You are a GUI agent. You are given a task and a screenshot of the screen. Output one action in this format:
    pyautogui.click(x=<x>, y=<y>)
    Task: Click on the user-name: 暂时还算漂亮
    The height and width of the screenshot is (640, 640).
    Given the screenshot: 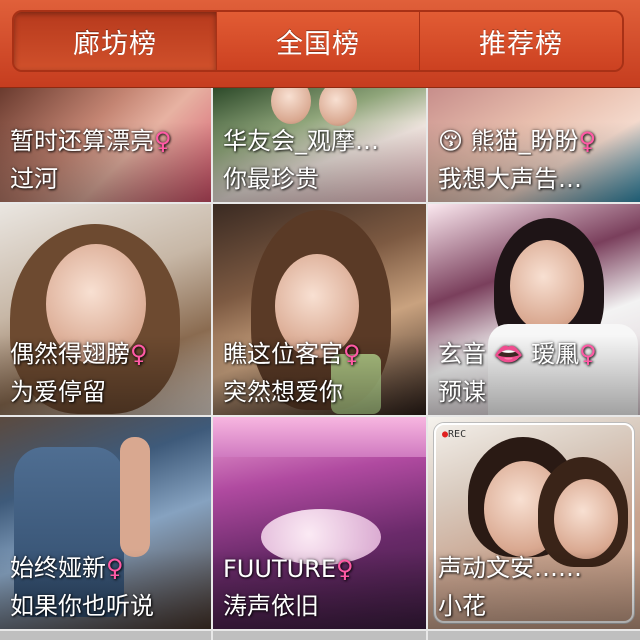 What is the action you would take?
    pyautogui.click(x=82, y=141)
    